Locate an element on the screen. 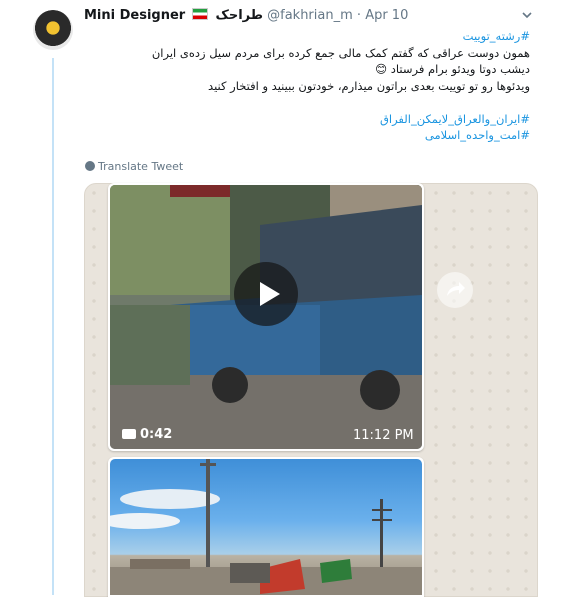 The image size is (562, 597). play-button is located at coordinates (266, 294).